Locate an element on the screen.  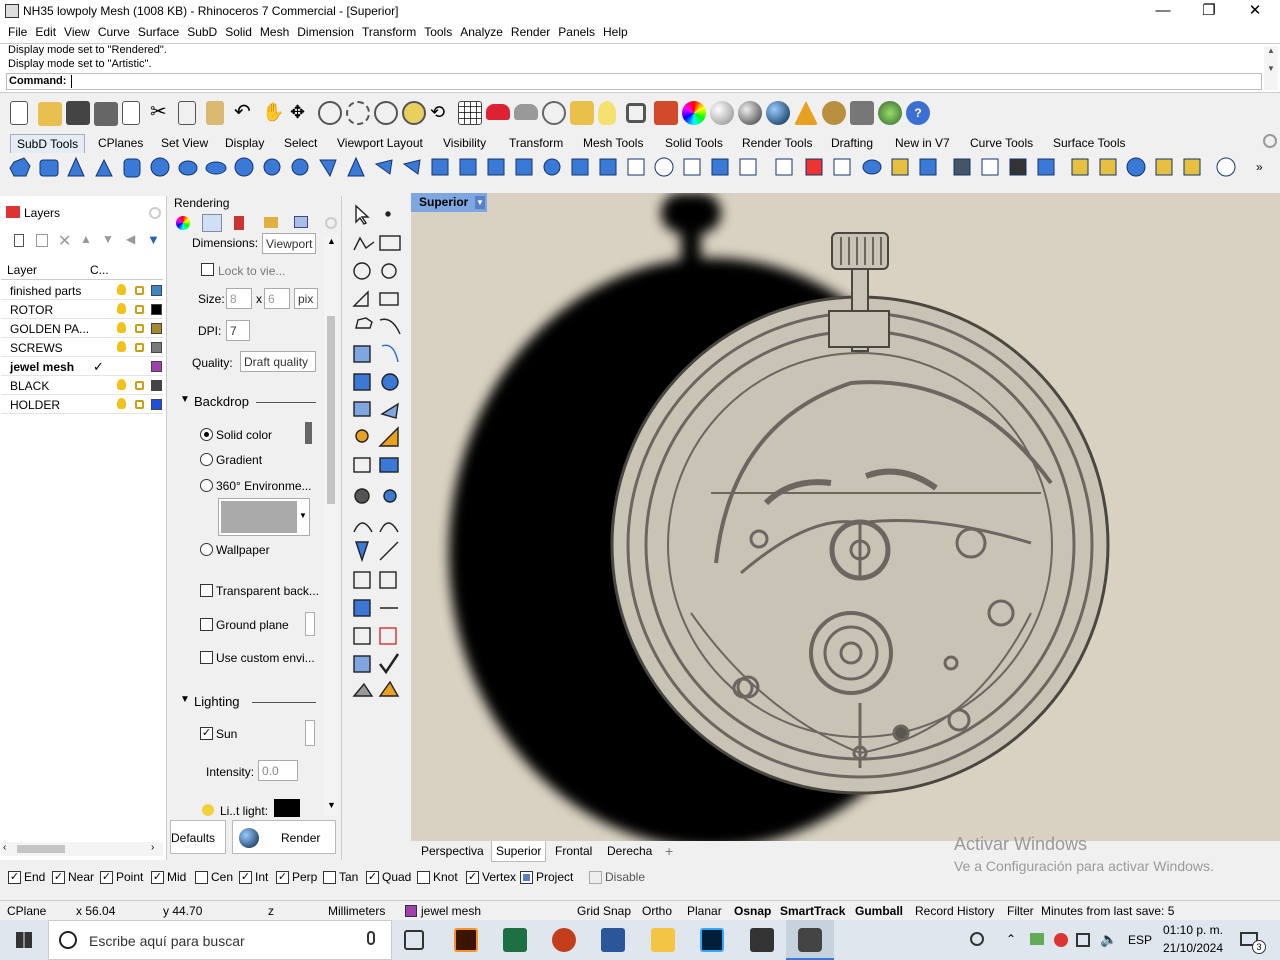
render-settings-tab-icon is located at coordinates (212, 223).